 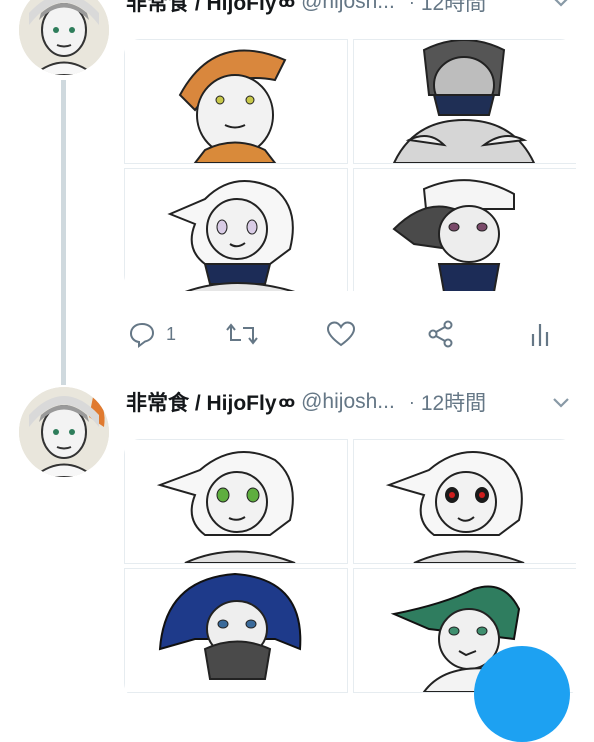 I want to click on reply-button: 1, so click(x=152, y=334).